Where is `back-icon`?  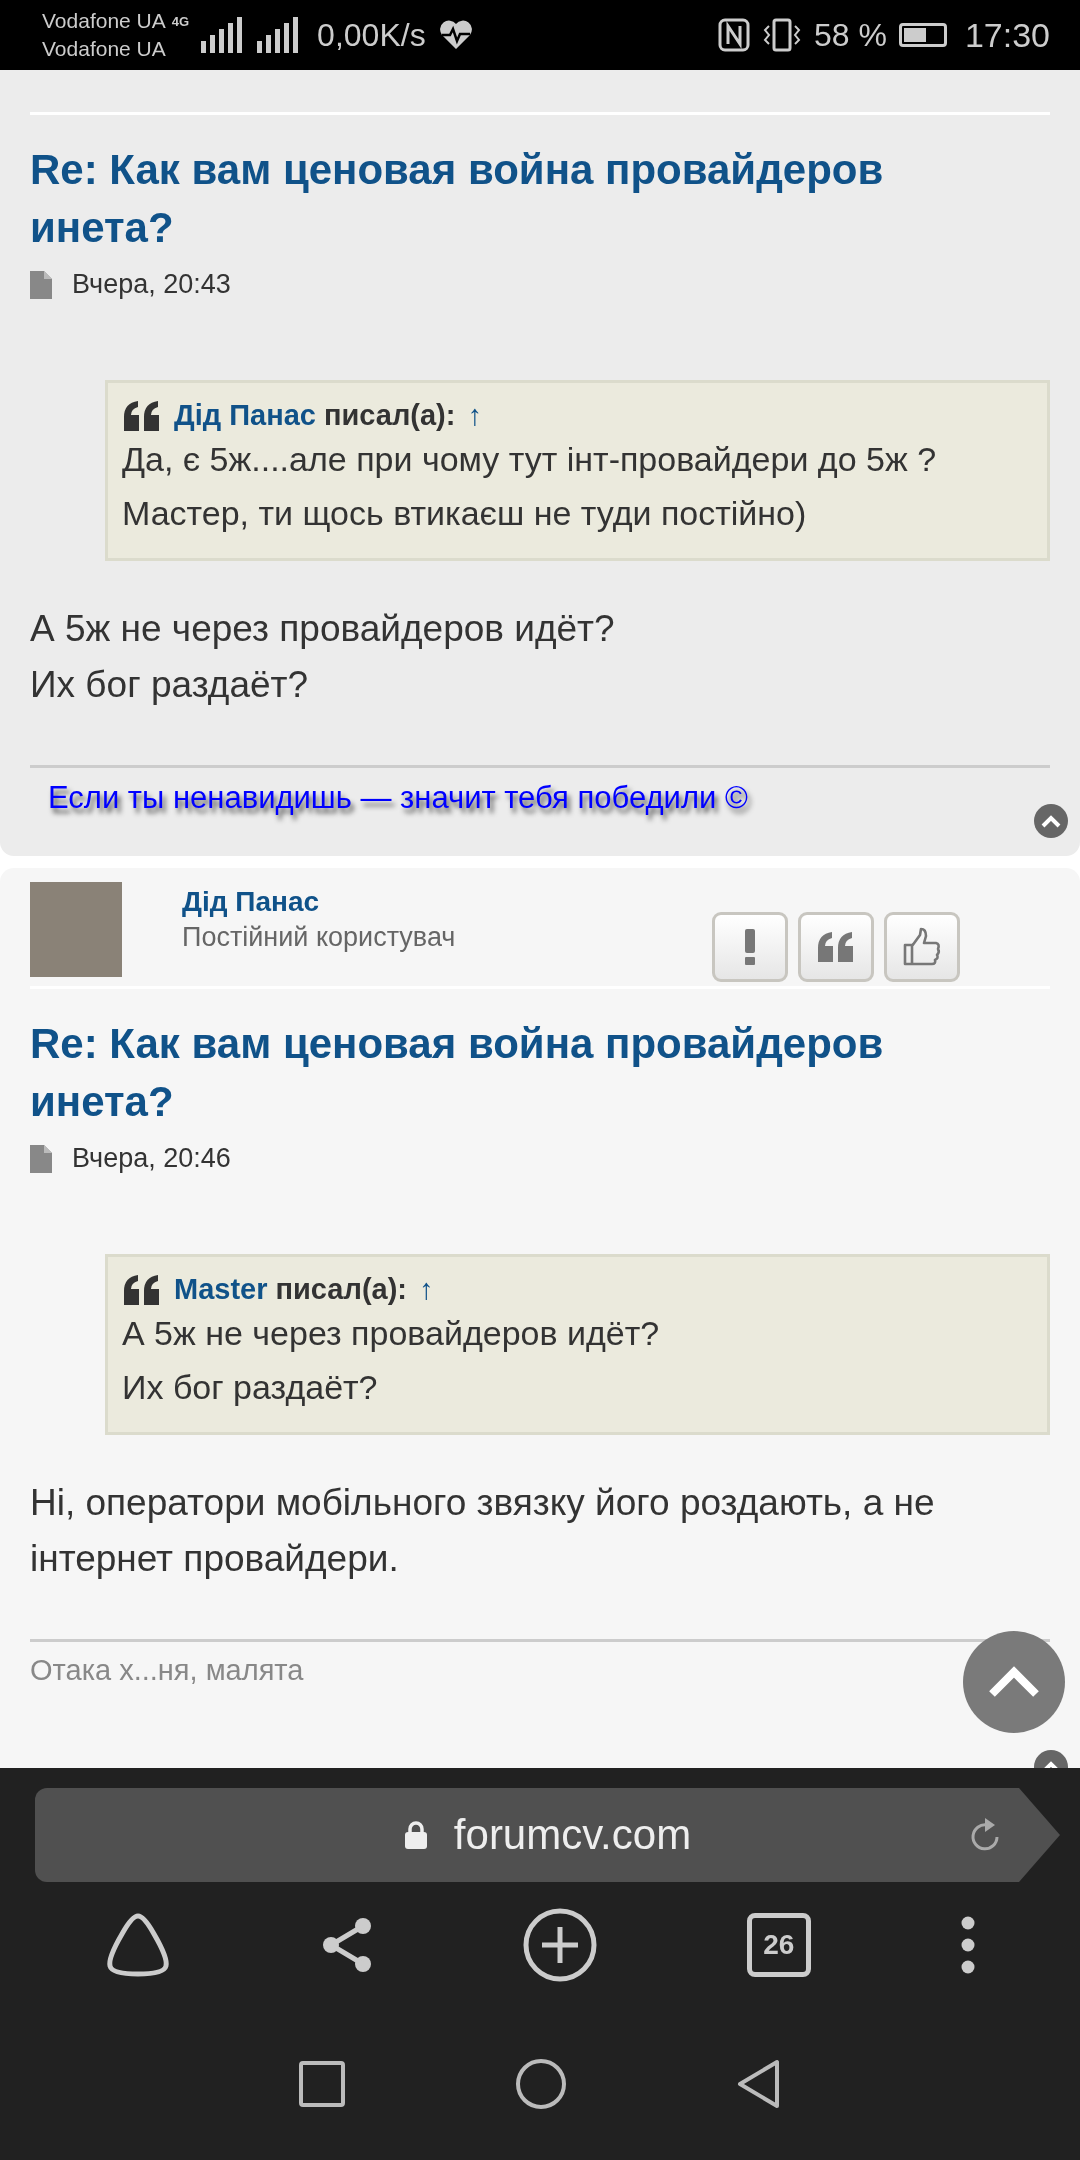 back-icon is located at coordinates (759, 2083).